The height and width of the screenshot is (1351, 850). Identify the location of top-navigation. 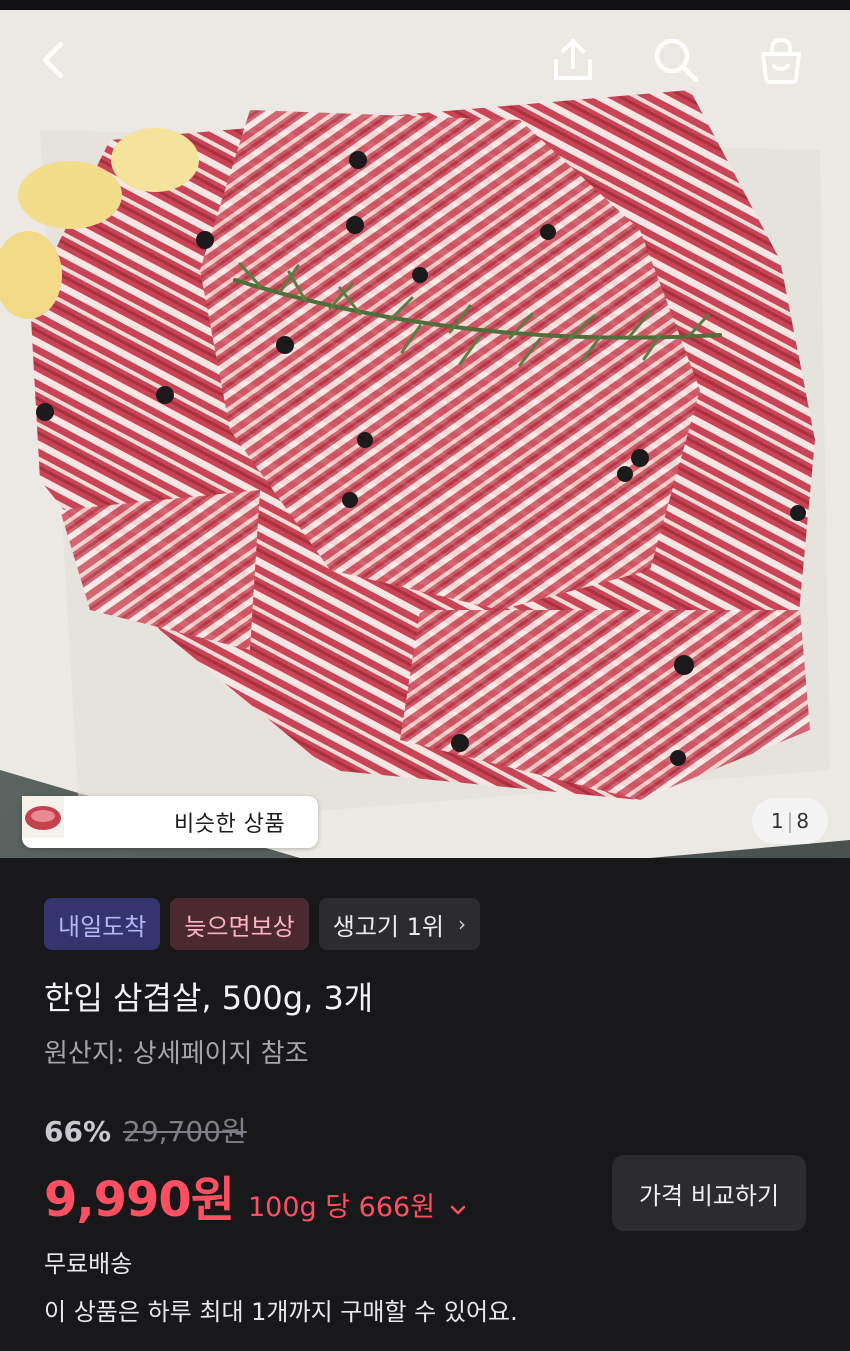
(425, 60).